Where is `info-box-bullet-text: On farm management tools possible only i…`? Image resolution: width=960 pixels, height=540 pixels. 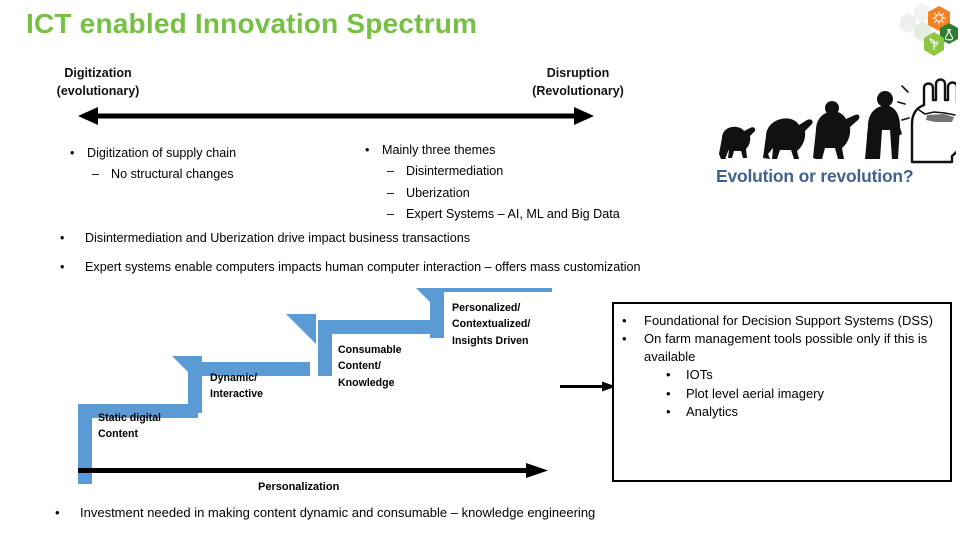 info-box-bullet-text: On farm management tools possible only i… is located at coordinates (786, 347).